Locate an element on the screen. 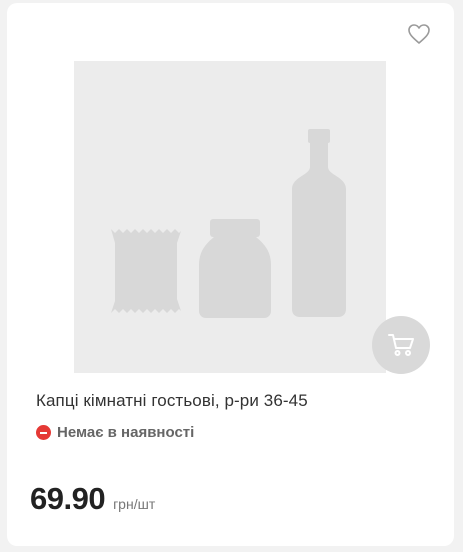 This screenshot has width=463, height=552. add-to-cart-button is located at coordinates (401, 345).